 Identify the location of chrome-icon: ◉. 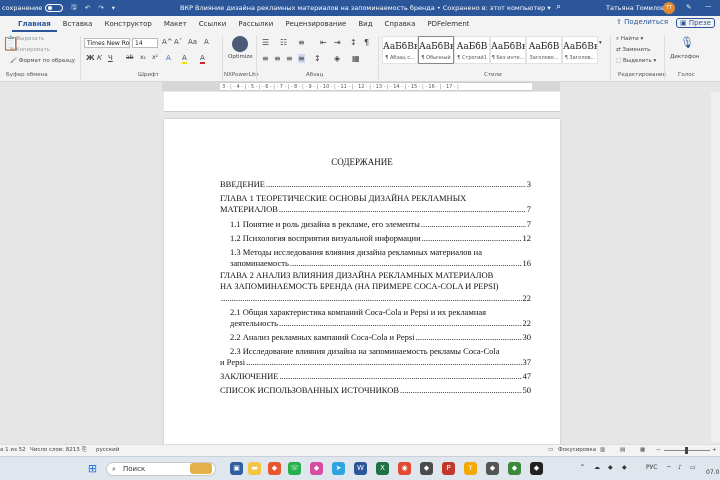
(404, 468).